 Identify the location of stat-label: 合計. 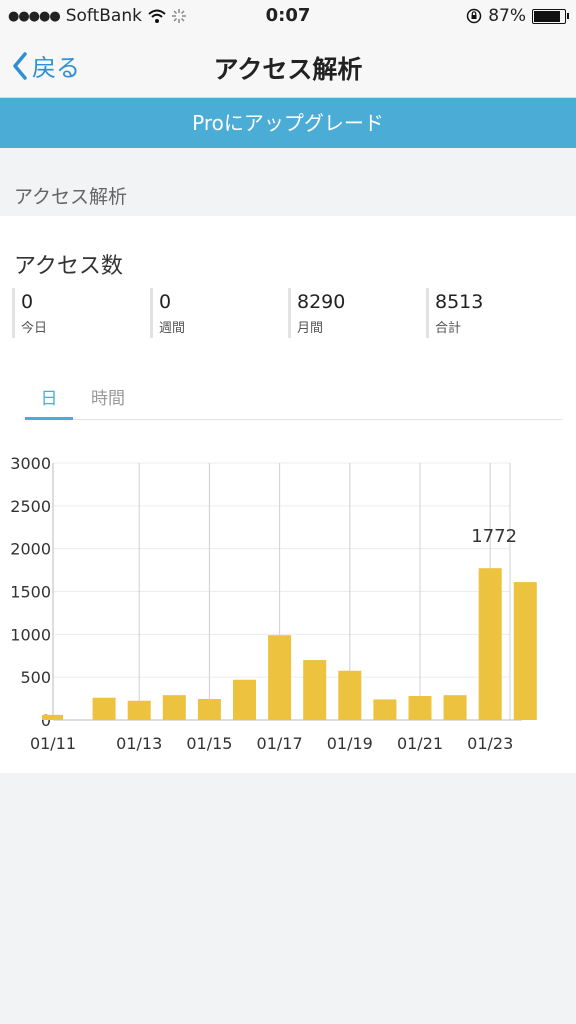
(448, 328).